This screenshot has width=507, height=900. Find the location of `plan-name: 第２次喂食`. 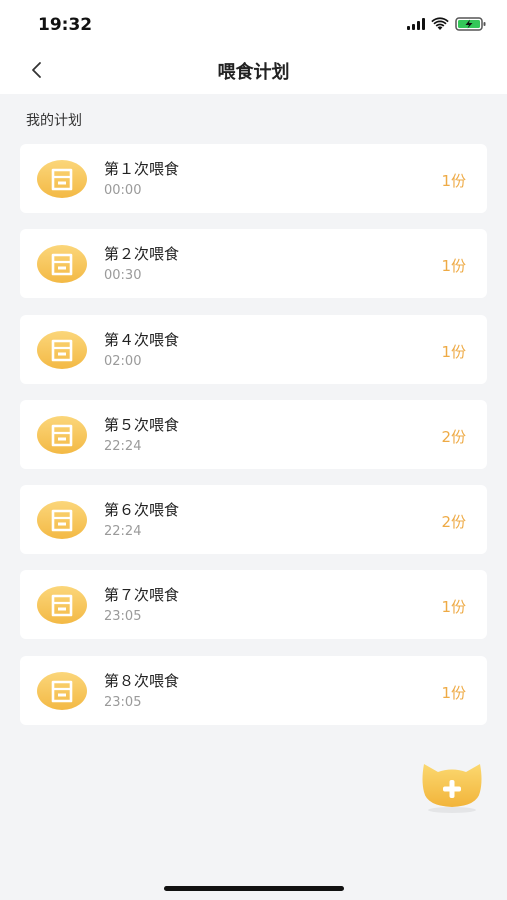

plan-name: 第２次喂食 is located at coordinates (142, 254).